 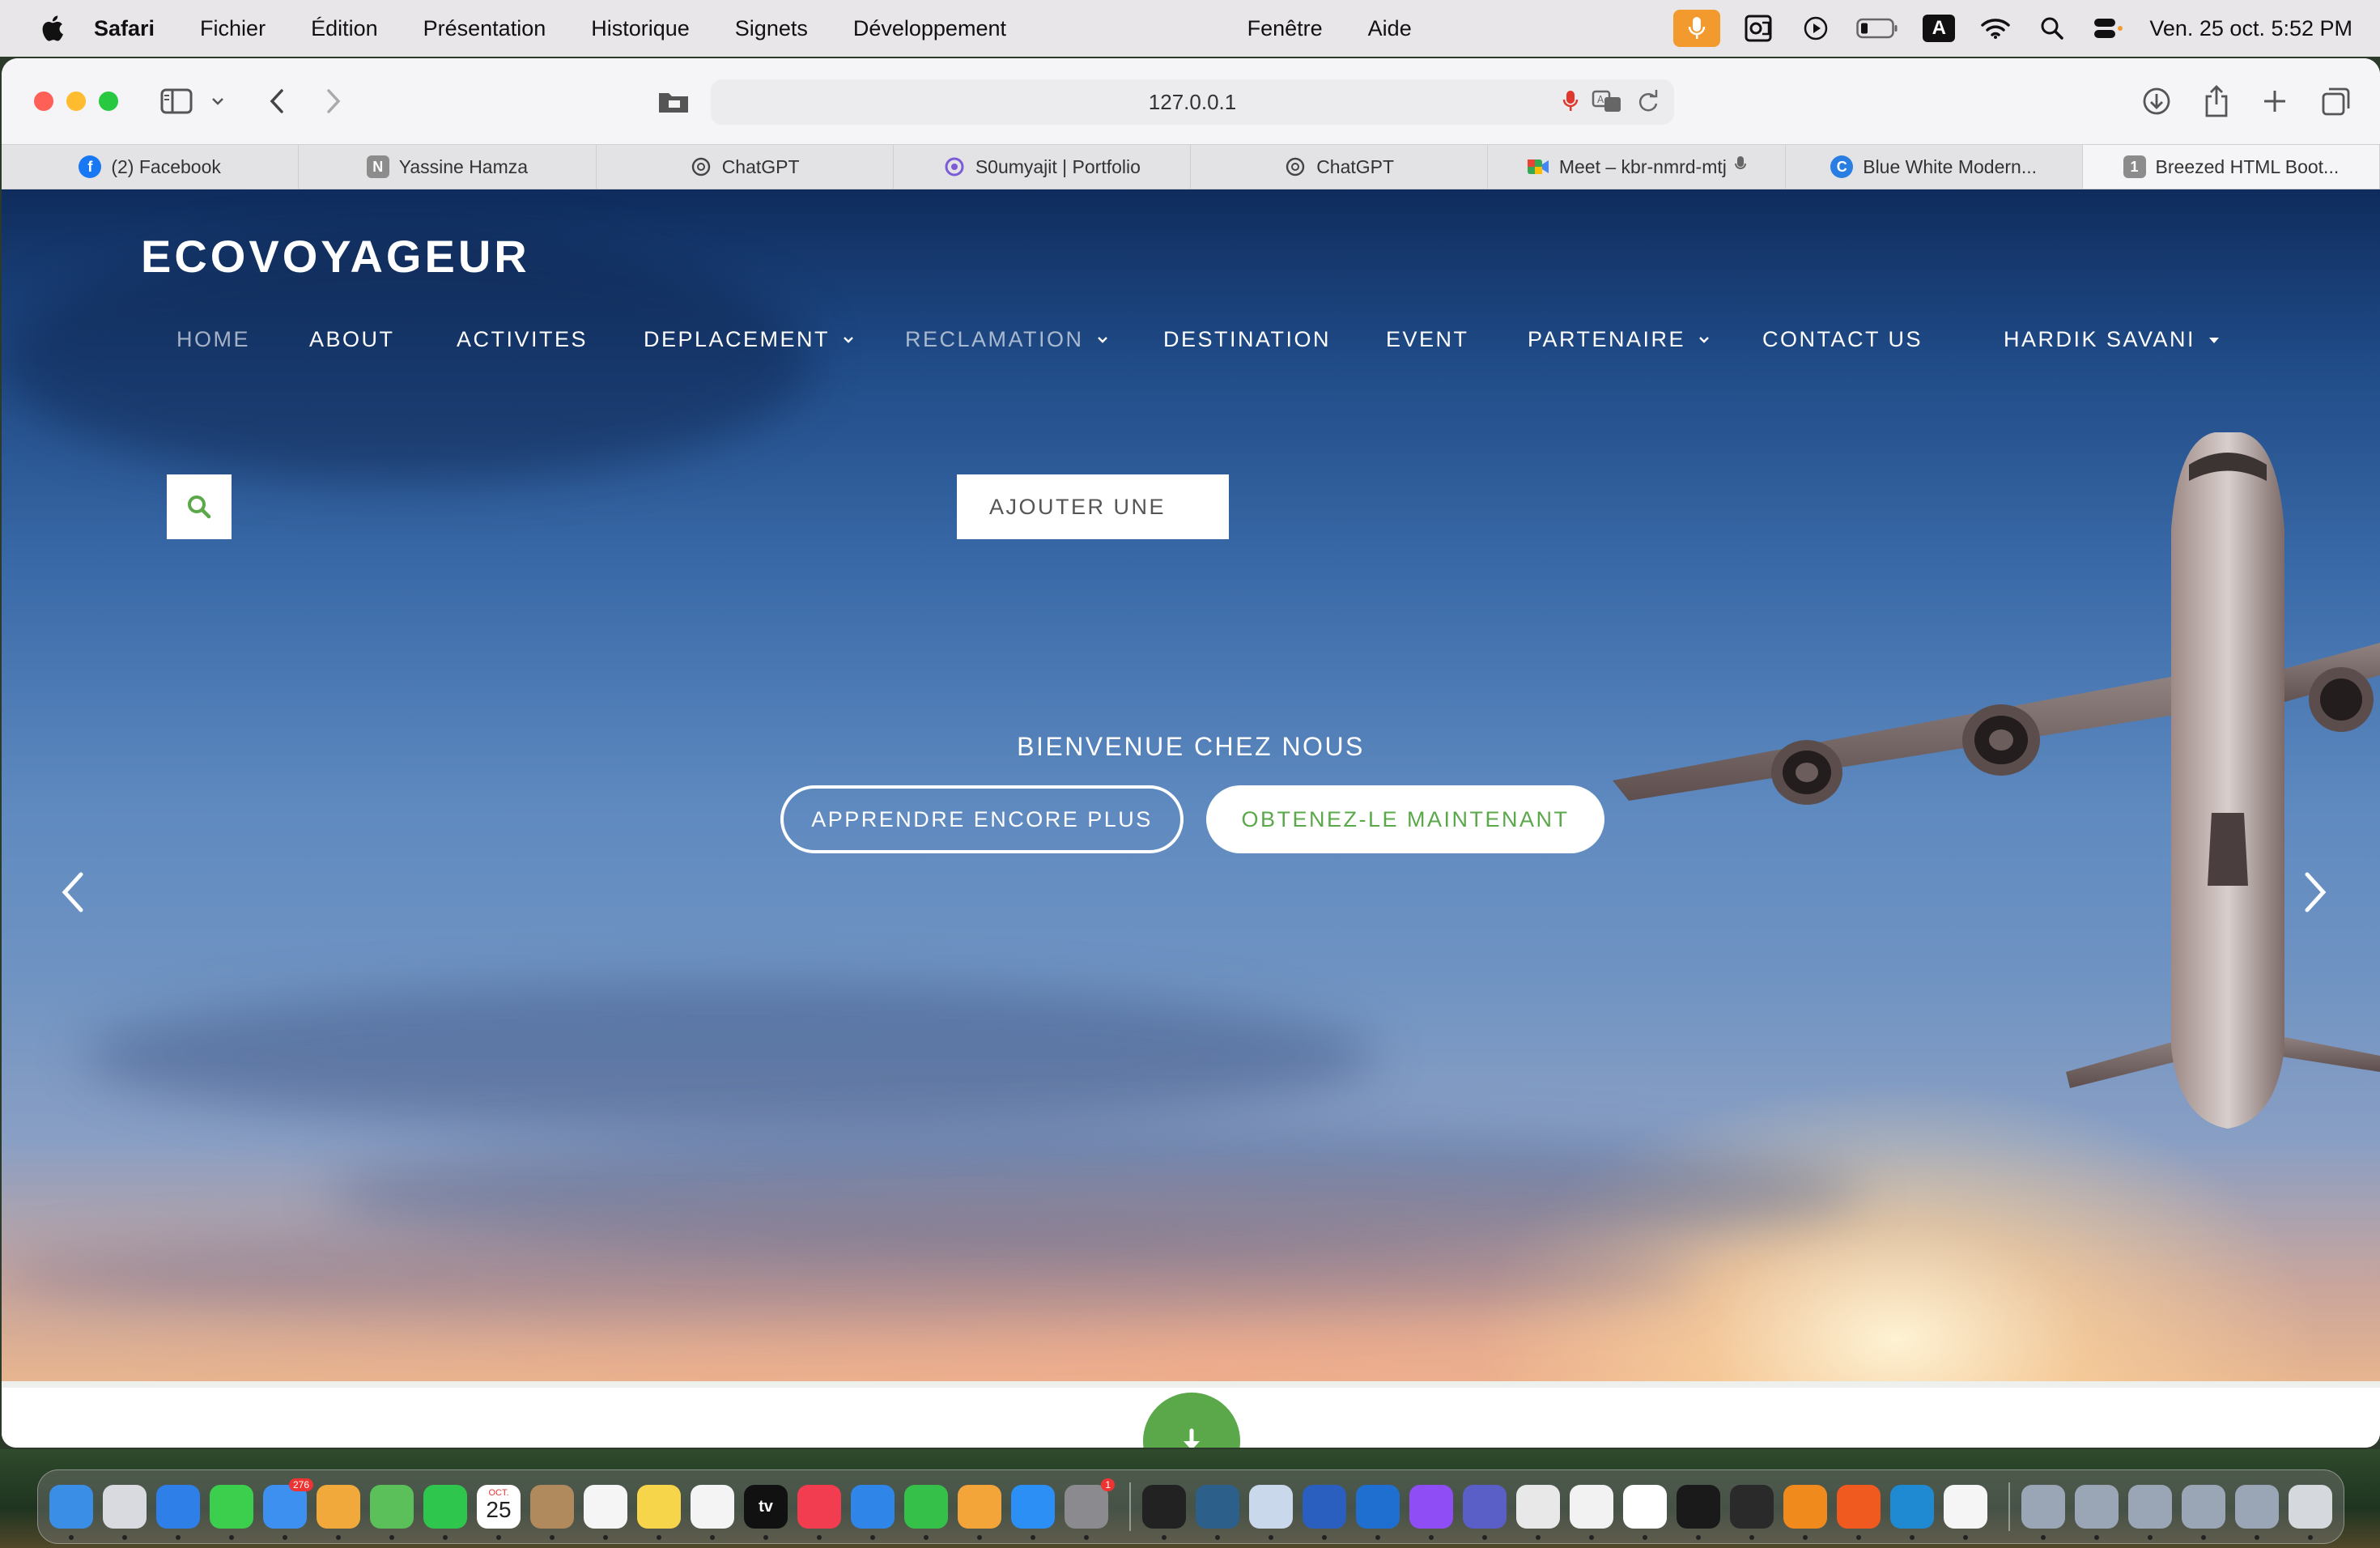 I want to click on nav-contact-us: CONTACT US, so click(x=1842, y=340).